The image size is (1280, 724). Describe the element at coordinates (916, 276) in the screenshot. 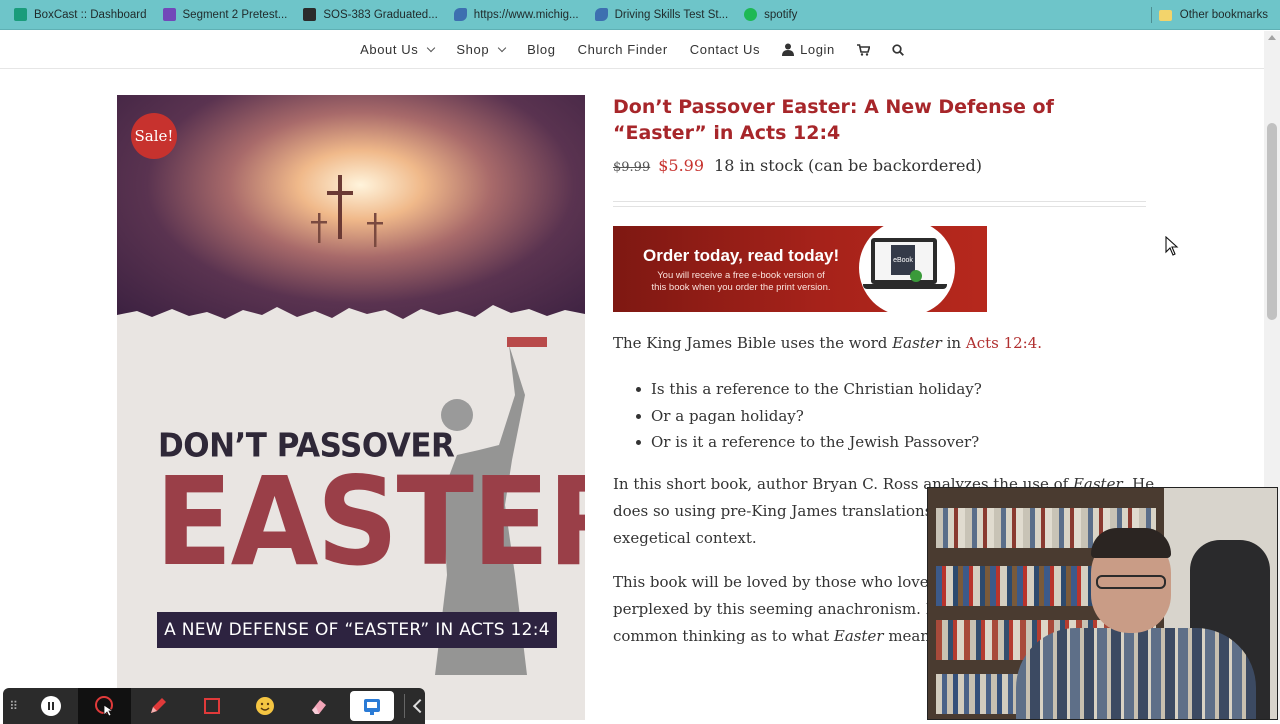

I see `download-icon` at that location.